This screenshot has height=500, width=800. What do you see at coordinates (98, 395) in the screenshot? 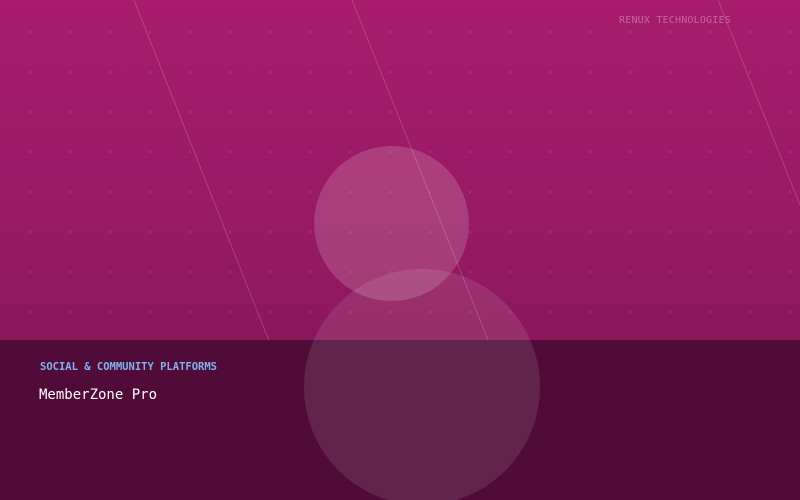
I see `product-title: MemberZone Pro` at bounding box center [98, 395].